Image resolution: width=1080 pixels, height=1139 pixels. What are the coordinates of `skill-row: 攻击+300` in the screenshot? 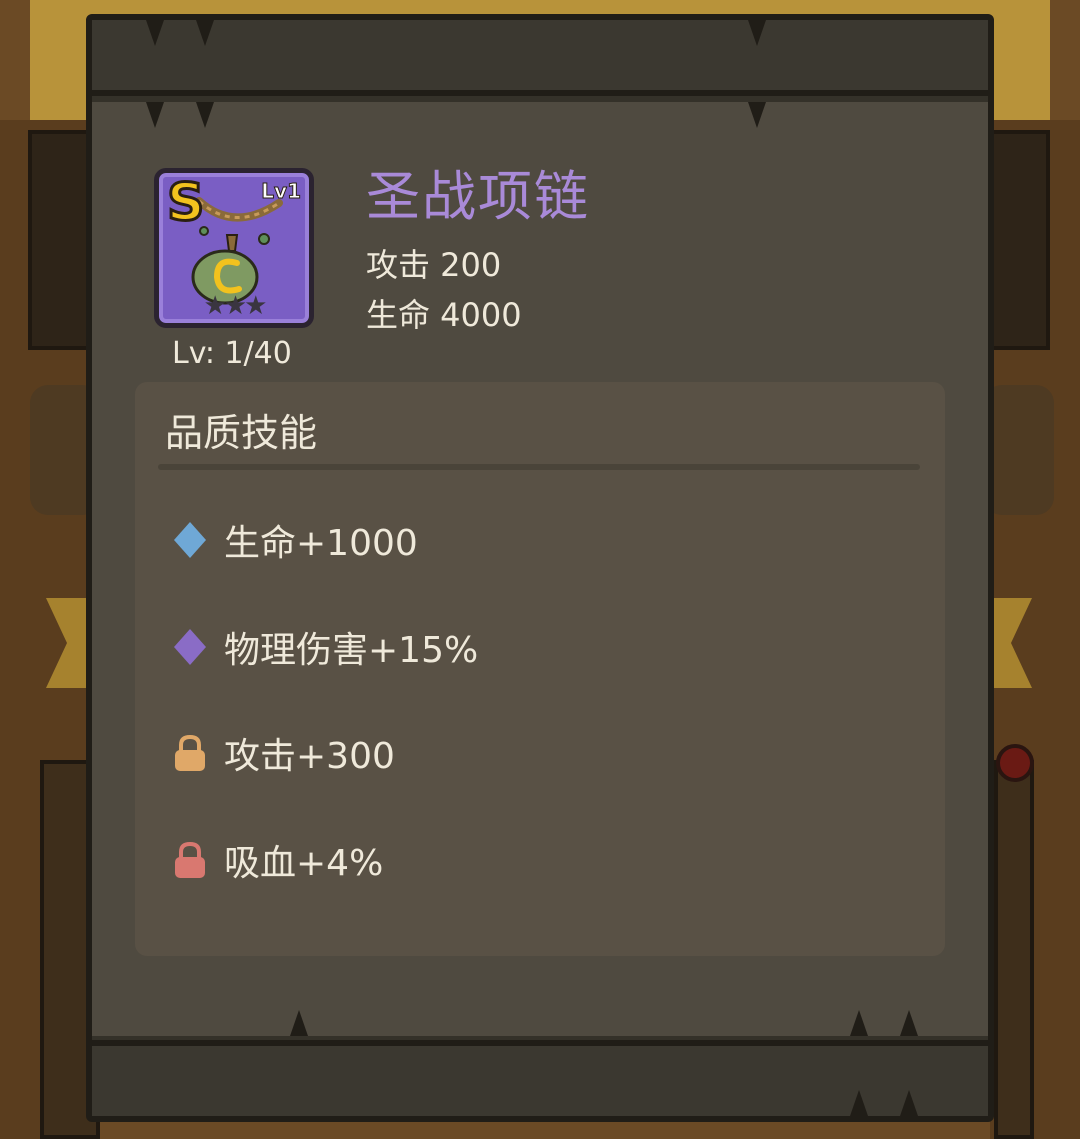 It's located at (283, 753).